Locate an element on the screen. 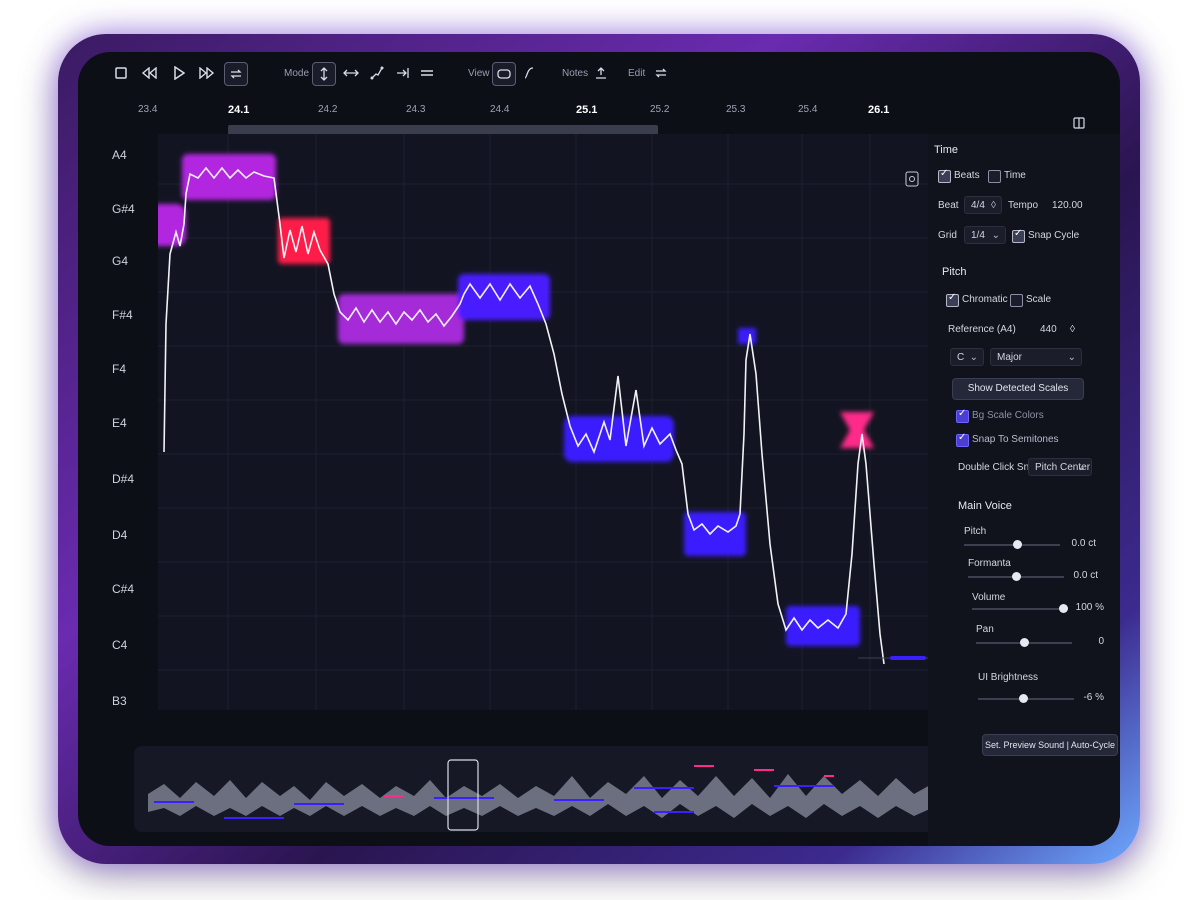 This screenshot has height=900, width=1200. time-checkbox is located at coordinates (994, 176).